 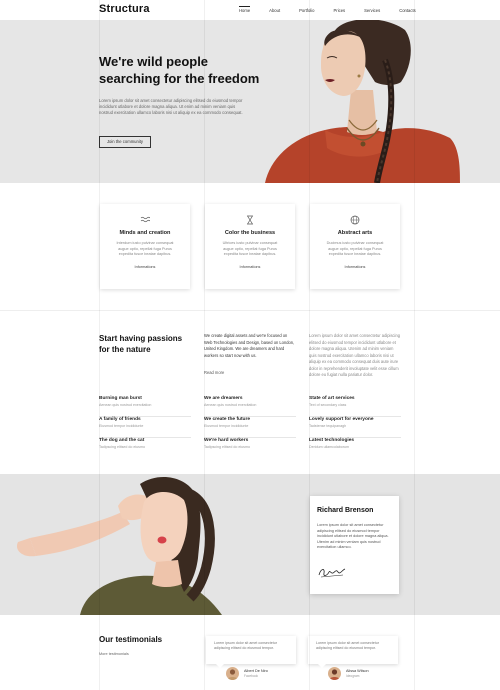 I want to click on feature-title: Abstract arts, so click(x=355, y=233).